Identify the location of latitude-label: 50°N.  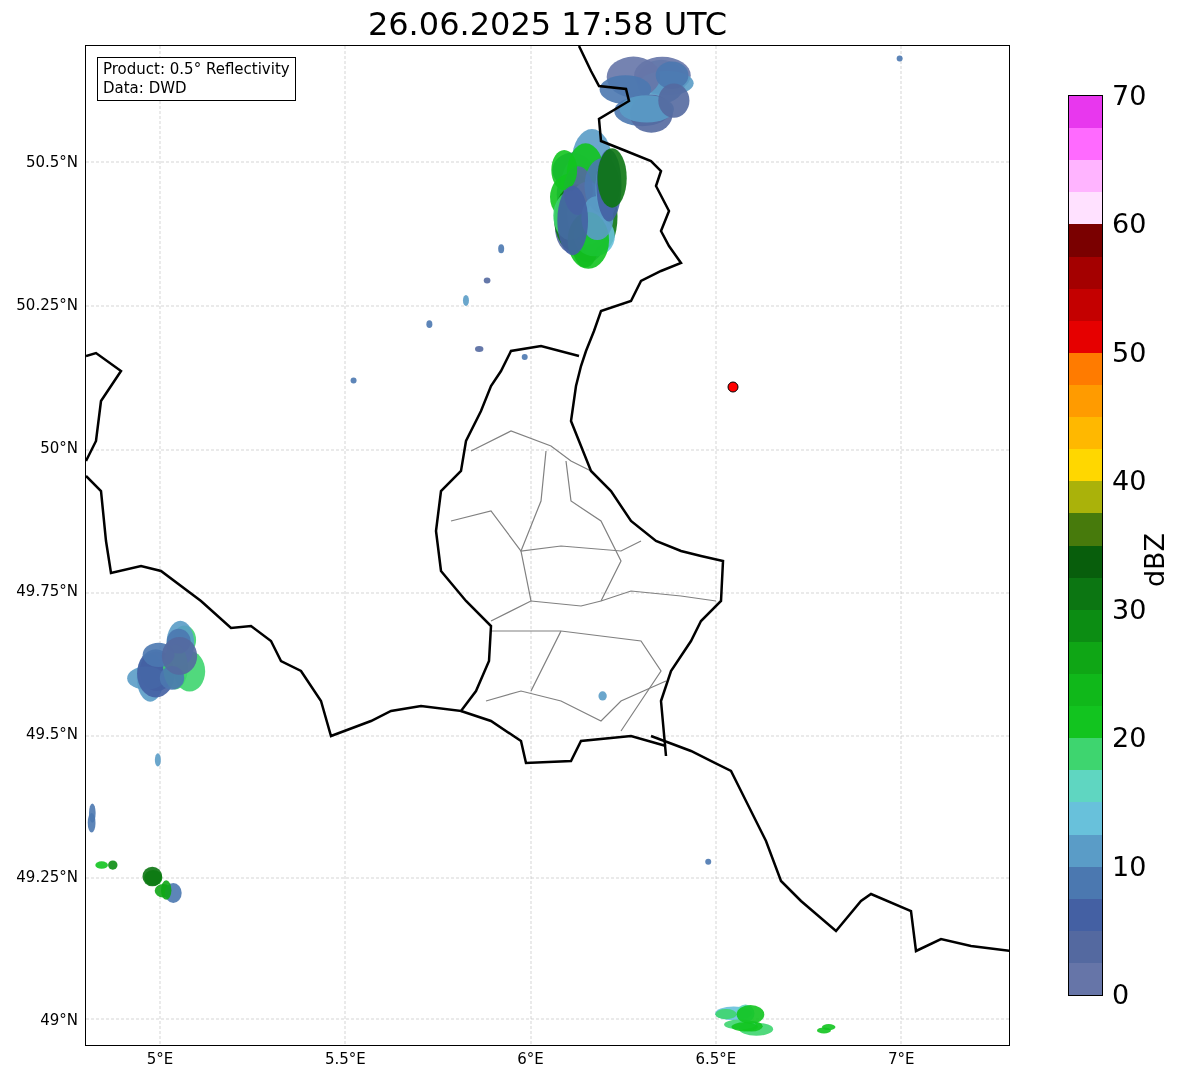
(59, 448).